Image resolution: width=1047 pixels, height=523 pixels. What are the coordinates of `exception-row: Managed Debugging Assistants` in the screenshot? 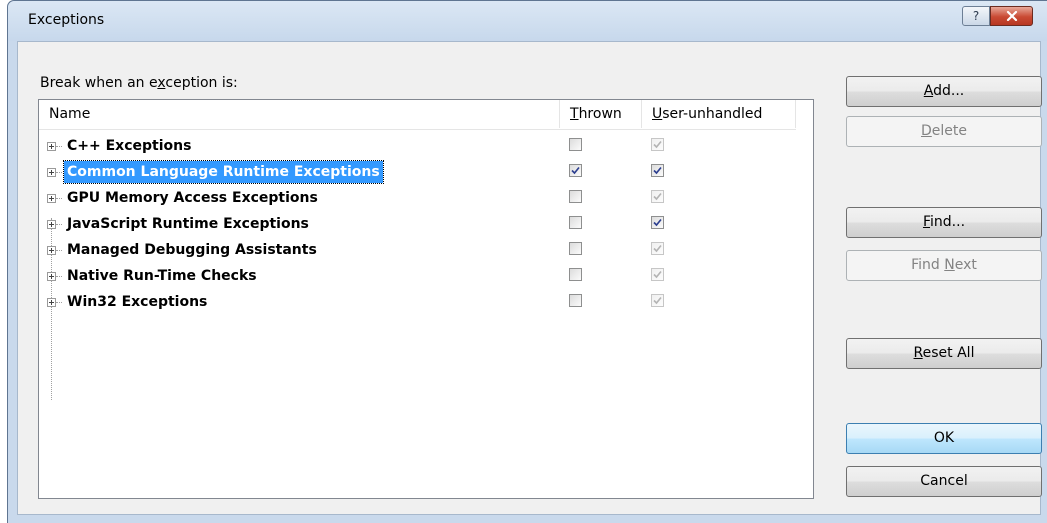 It's located at (417, 250).